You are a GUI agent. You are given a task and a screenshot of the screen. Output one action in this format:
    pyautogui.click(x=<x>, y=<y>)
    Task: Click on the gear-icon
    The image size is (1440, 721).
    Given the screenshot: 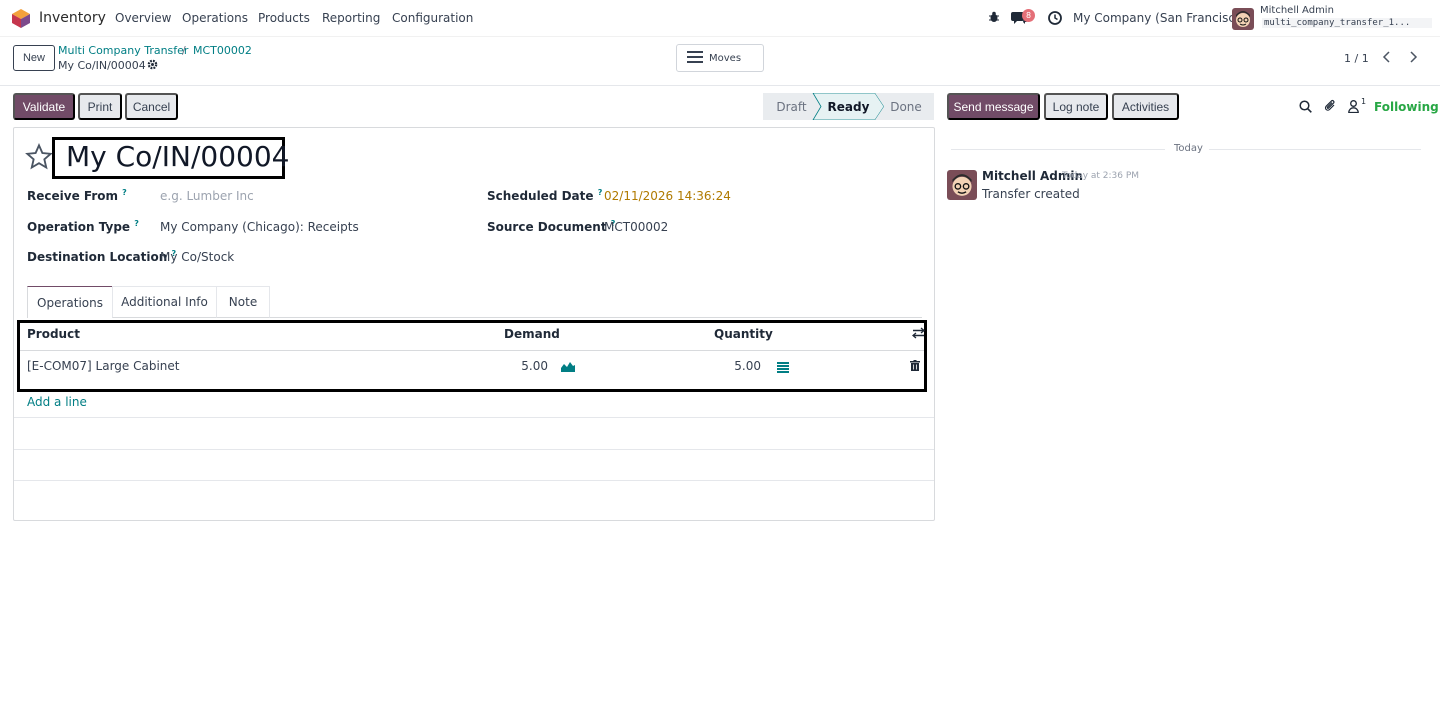 What is the action you would take?
    pyautogui.click(x=152, y=66)
    